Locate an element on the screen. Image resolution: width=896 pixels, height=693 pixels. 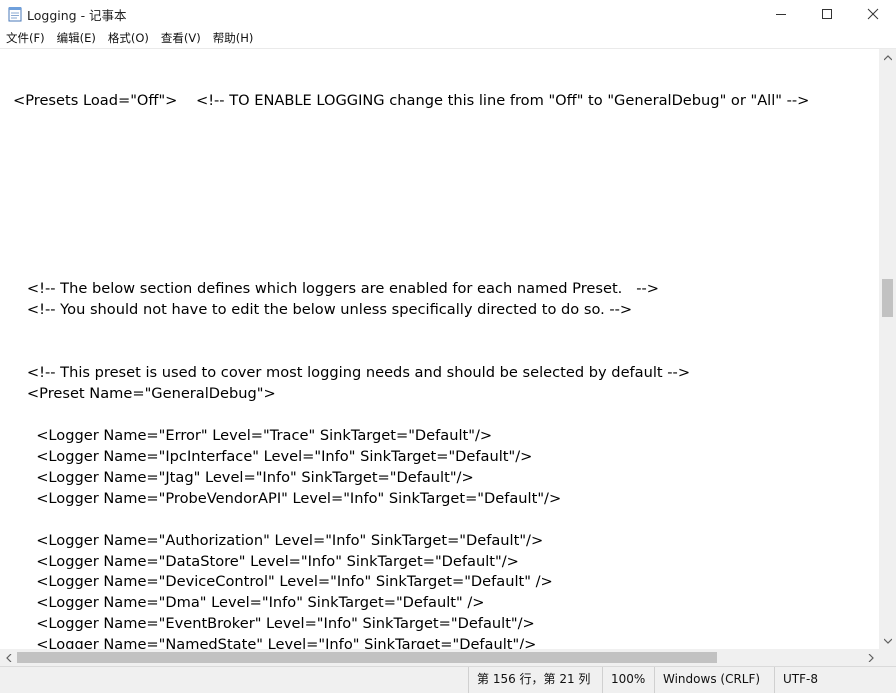
status-line-ending: Windows (CRLF) is located at coordinates (714, 680).